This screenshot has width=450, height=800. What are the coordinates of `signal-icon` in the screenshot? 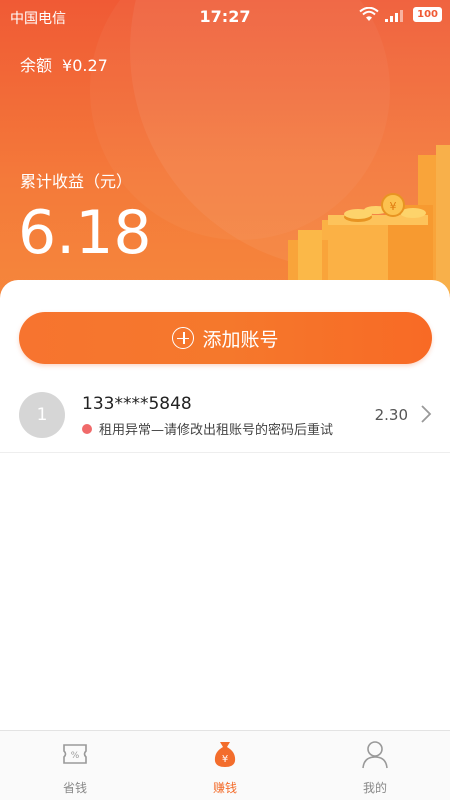 It's located at (394, 15).